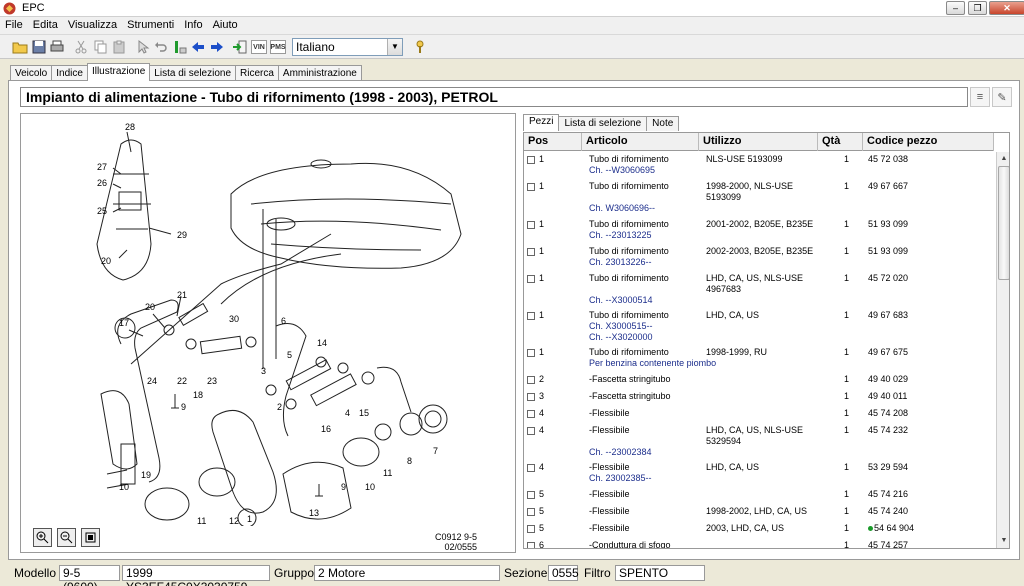 Image resolution: width=1024 pixels, height=586 pixels. What do you see at coordinates (955, 8) in the screenshot?
I see `minimize-button: –` at bounding box center [955, 8].